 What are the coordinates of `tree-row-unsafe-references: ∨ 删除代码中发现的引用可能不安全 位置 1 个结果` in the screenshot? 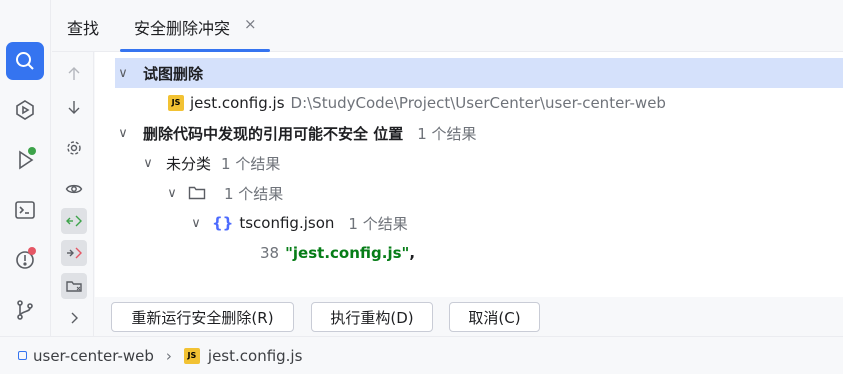 It's located at (479, 133).